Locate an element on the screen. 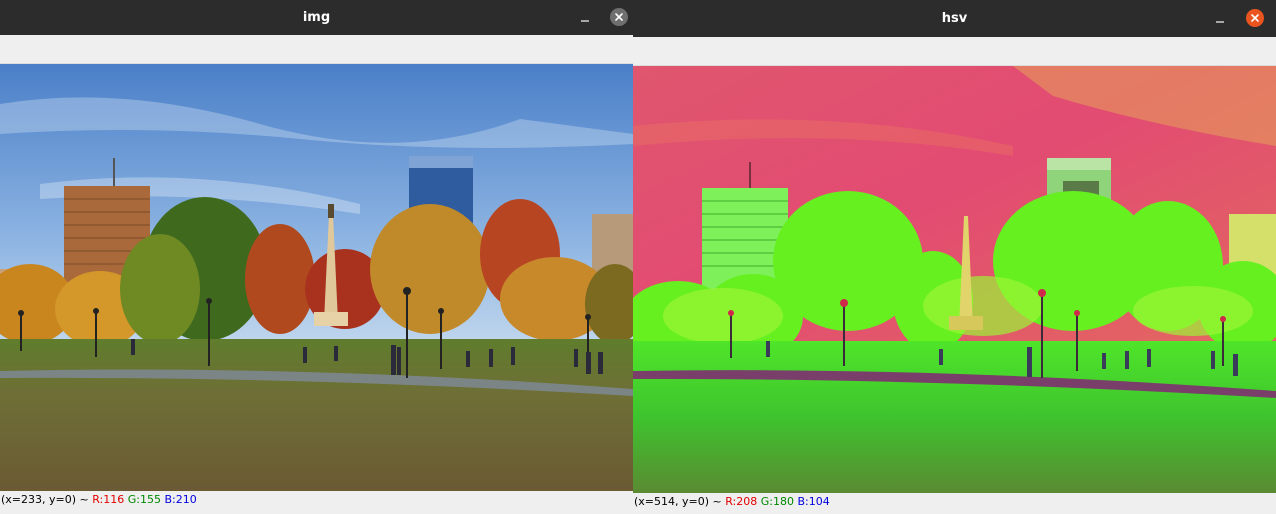  img-pixel-b: B:210 is located at coordinates (180, 499).